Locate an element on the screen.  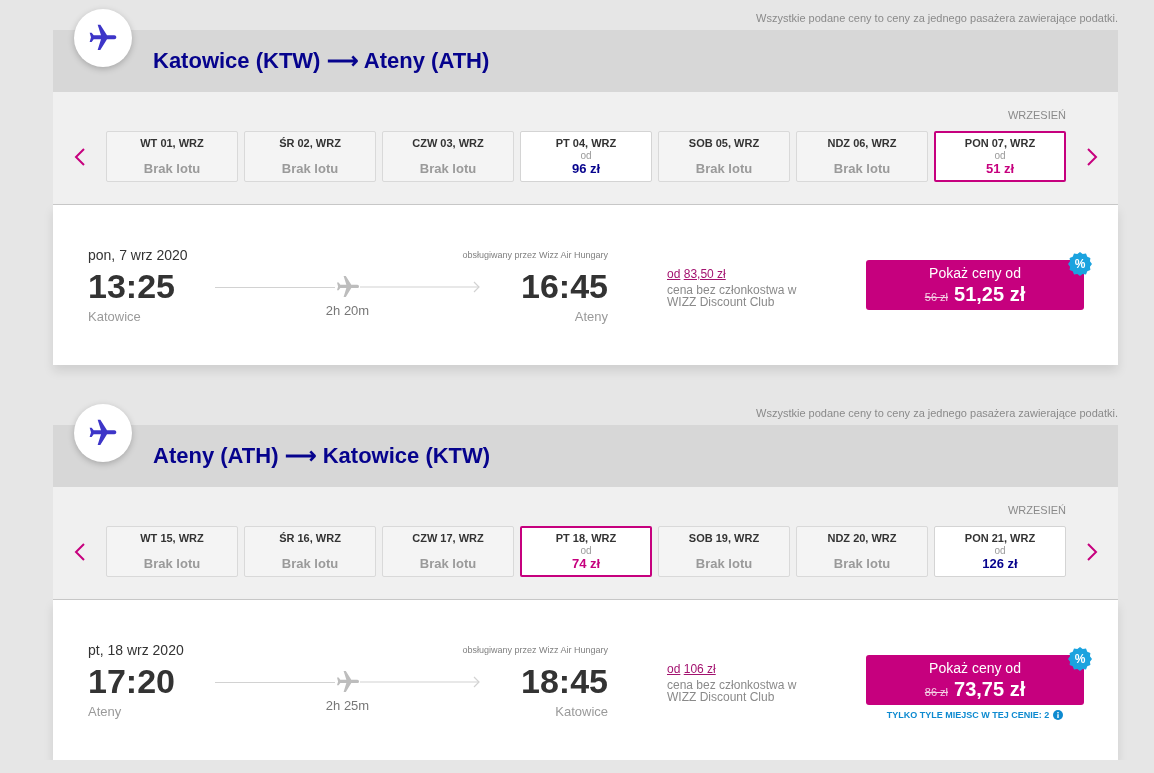
date-tab: PT 18, WRZ od 74 zł is located at coordinates (586, 551).